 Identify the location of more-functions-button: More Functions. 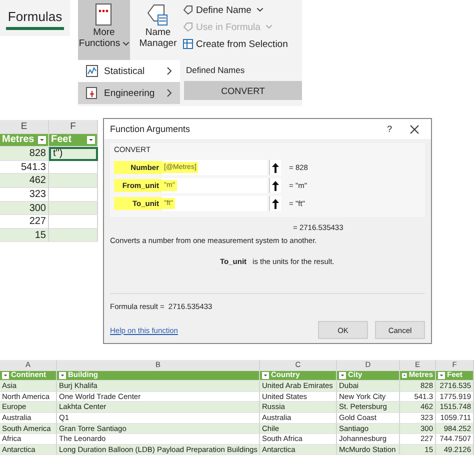
(104, 30).